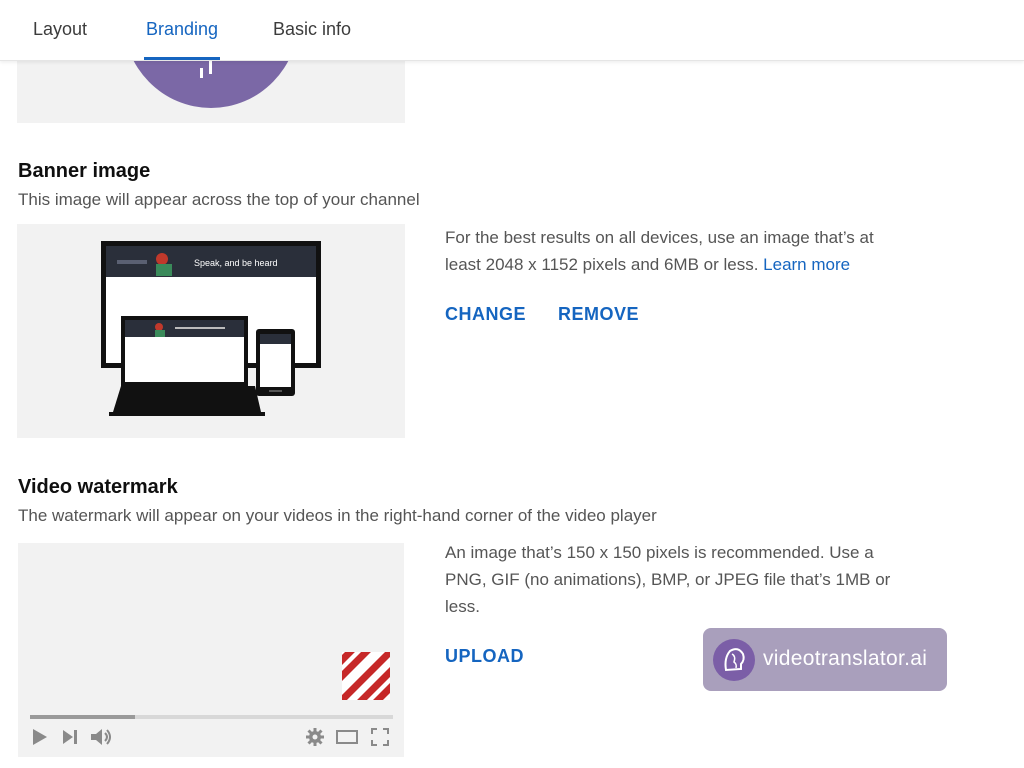  I want to click on tab-branding: Branding, so click(182, 30).